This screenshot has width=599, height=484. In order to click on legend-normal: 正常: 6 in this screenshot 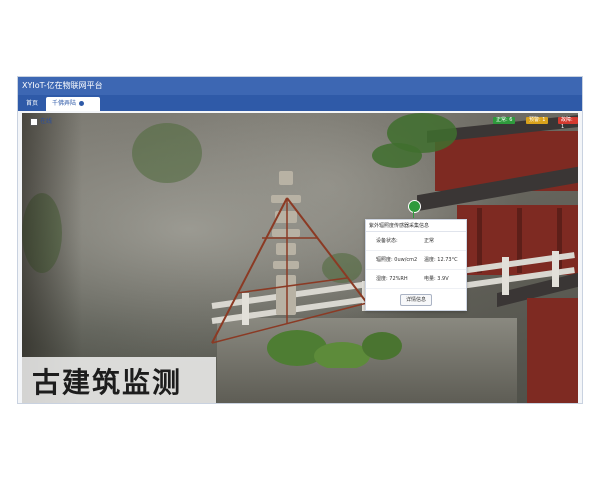, I will do `click(504, 120)`.